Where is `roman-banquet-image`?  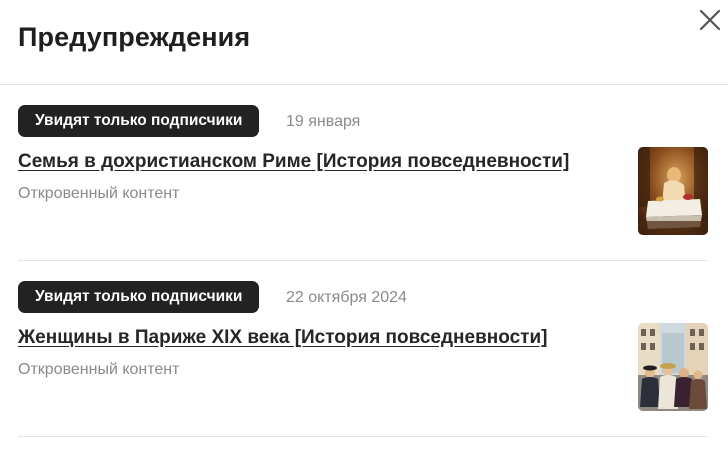 roman-banquet-image is located at coordinates (673, 191).